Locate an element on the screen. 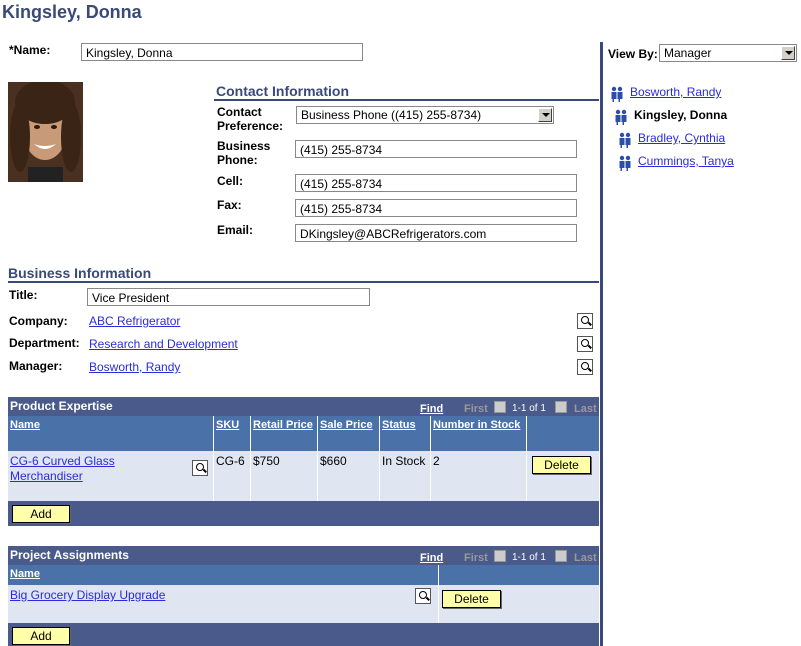 This screenshot has width=801, height=646. contact-preference-label: Contact Preference: is located at coordinates (250, 119).